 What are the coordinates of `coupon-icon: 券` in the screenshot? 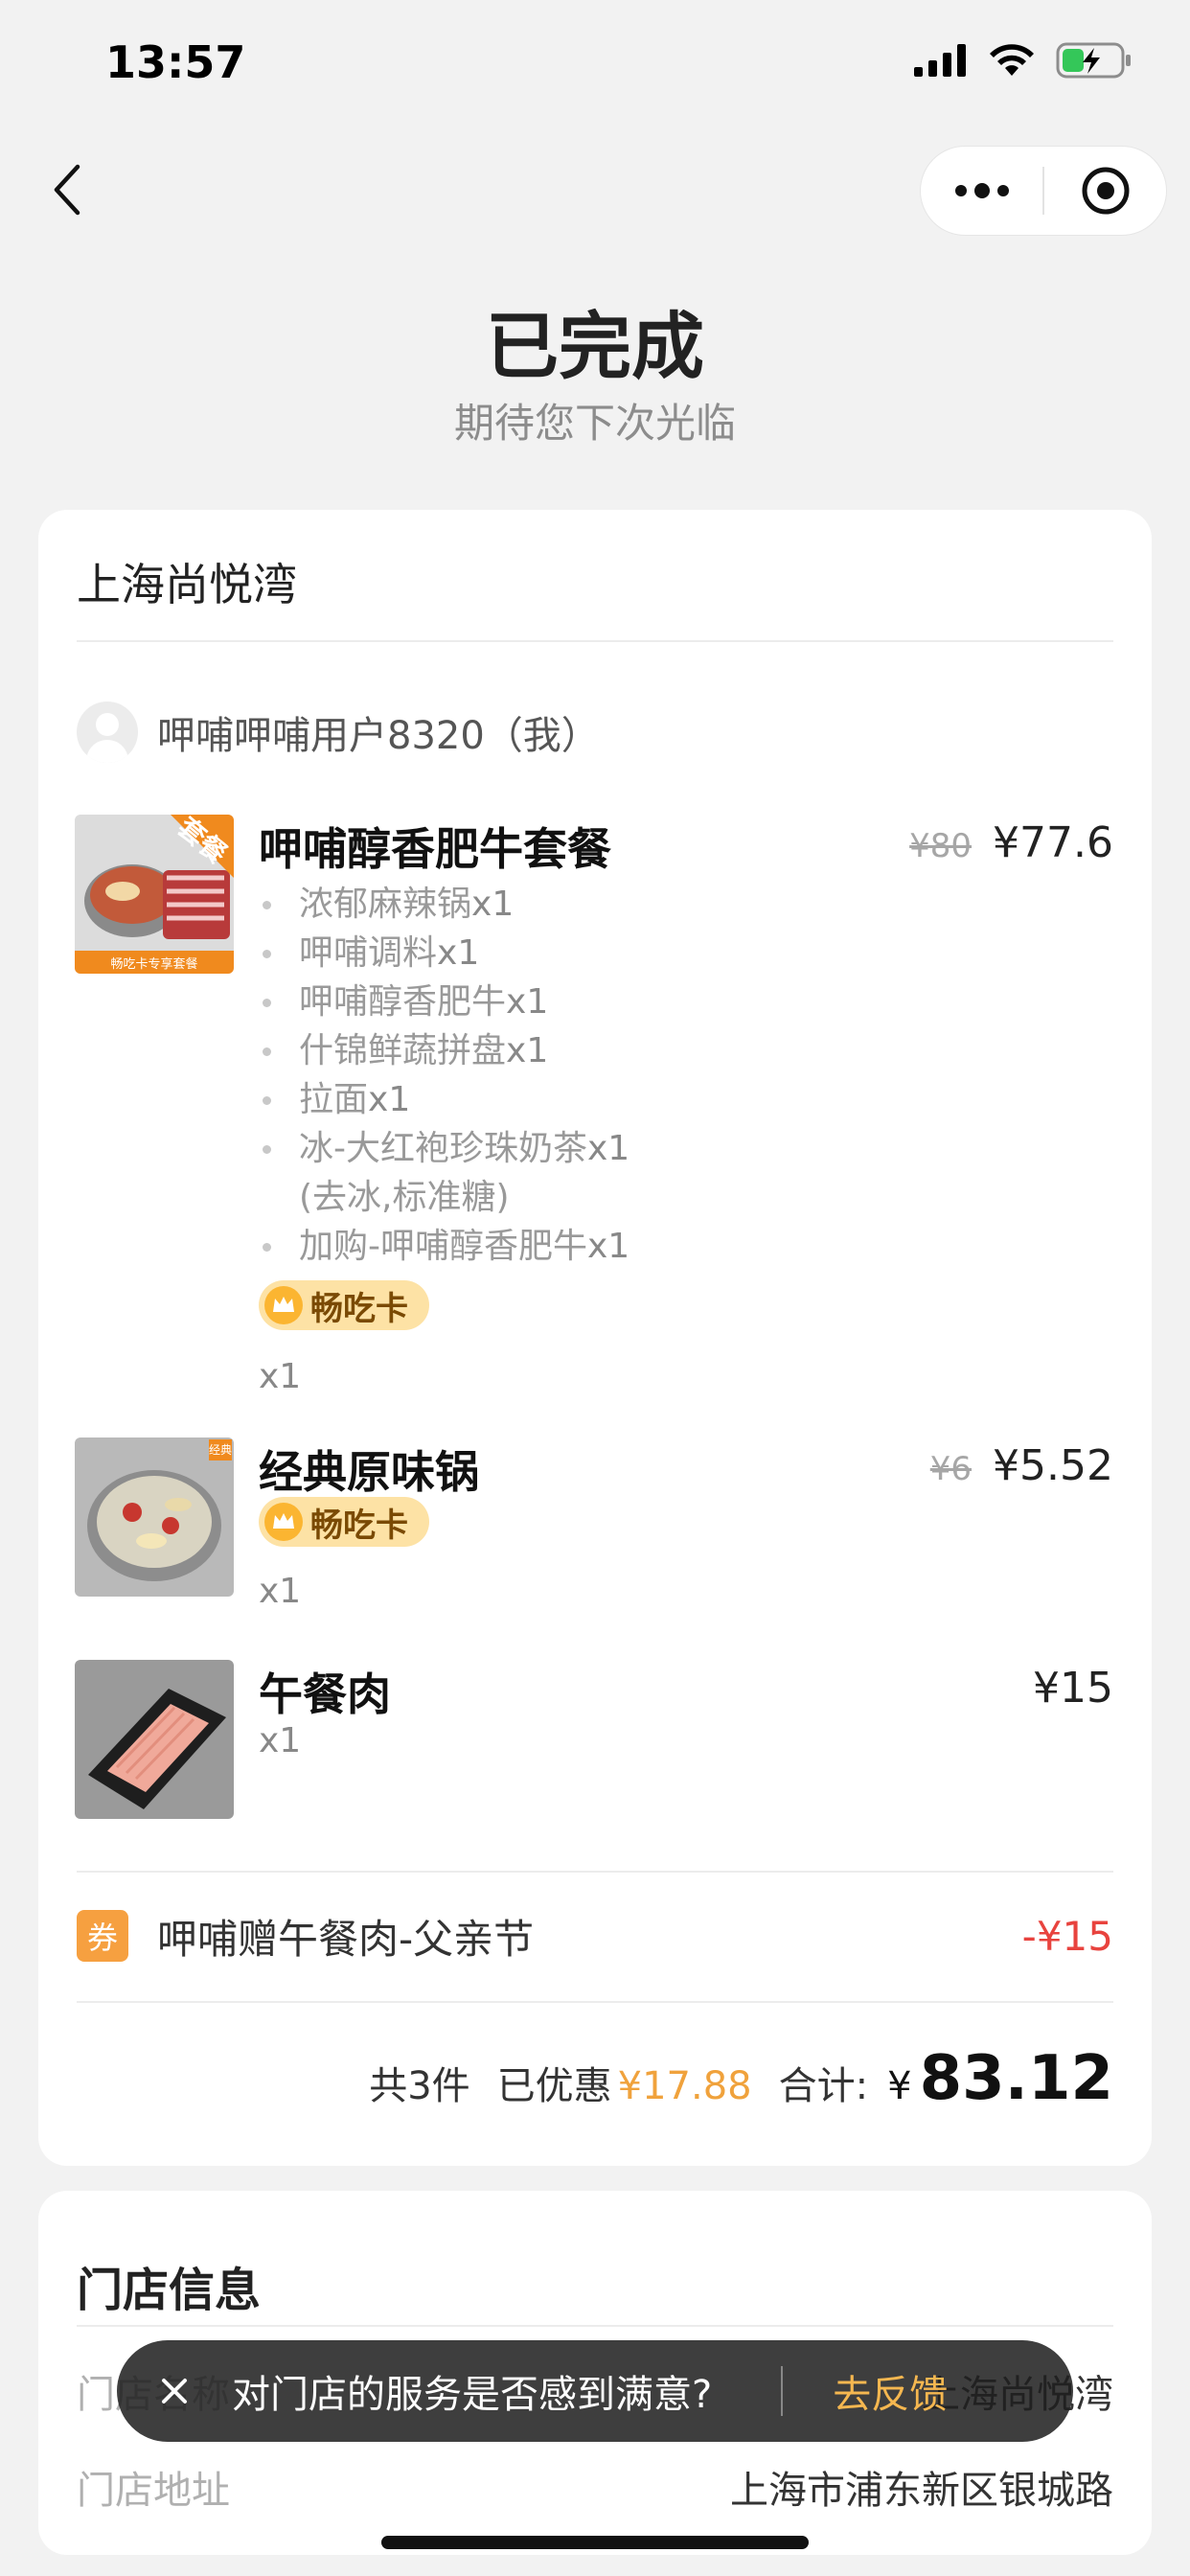 It's located at (103, 1936).